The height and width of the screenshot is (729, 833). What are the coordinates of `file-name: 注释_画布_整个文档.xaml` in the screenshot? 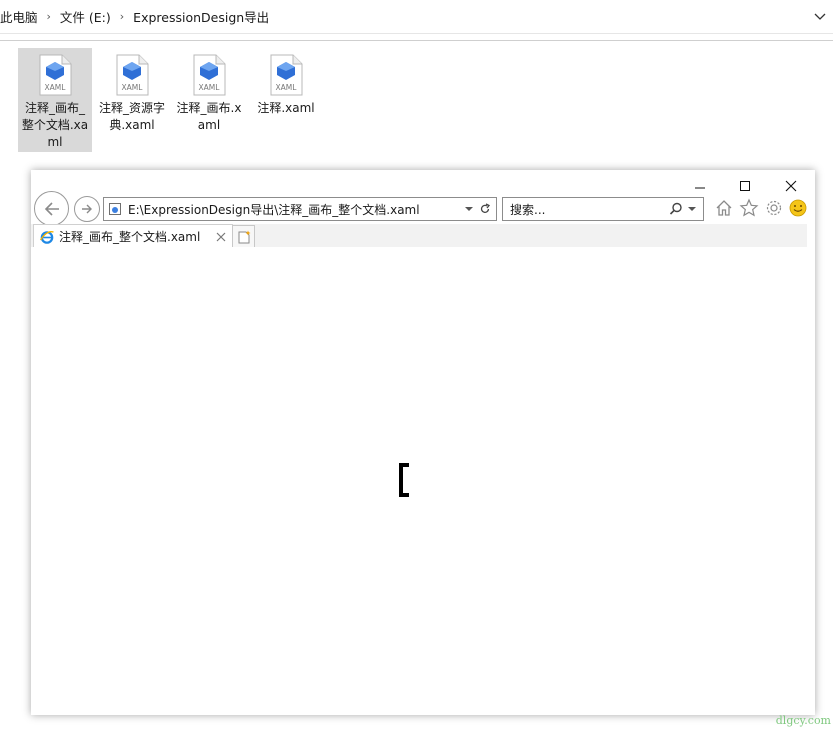 It's located at (55, 125).